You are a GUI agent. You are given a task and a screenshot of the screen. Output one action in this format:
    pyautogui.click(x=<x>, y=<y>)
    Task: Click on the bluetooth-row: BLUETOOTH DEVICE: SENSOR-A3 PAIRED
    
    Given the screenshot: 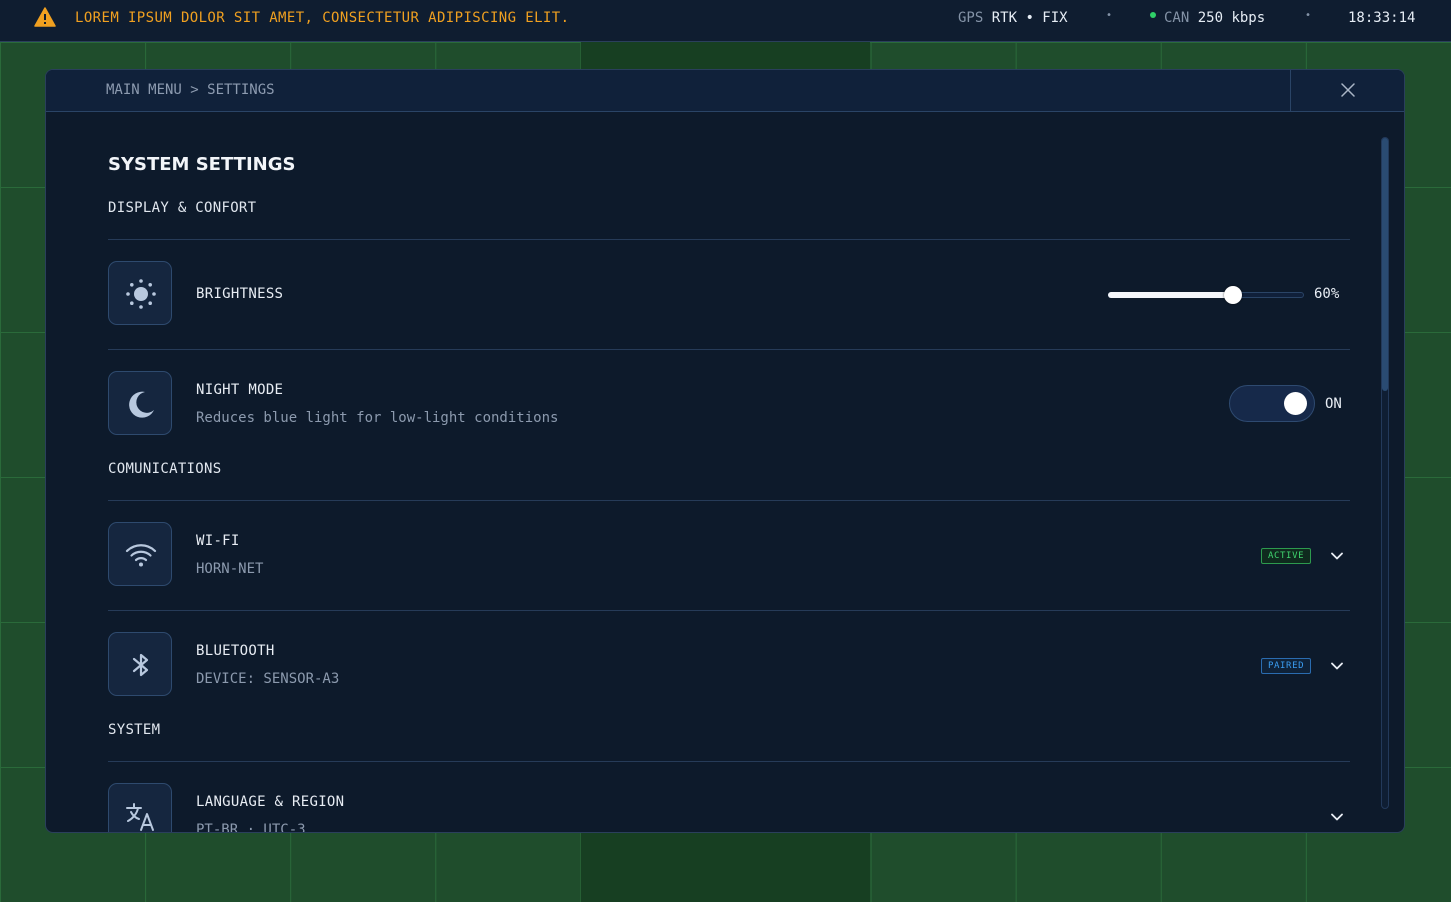 What is the action you would take?
    pyautogui.click(x=729, y=666)
    